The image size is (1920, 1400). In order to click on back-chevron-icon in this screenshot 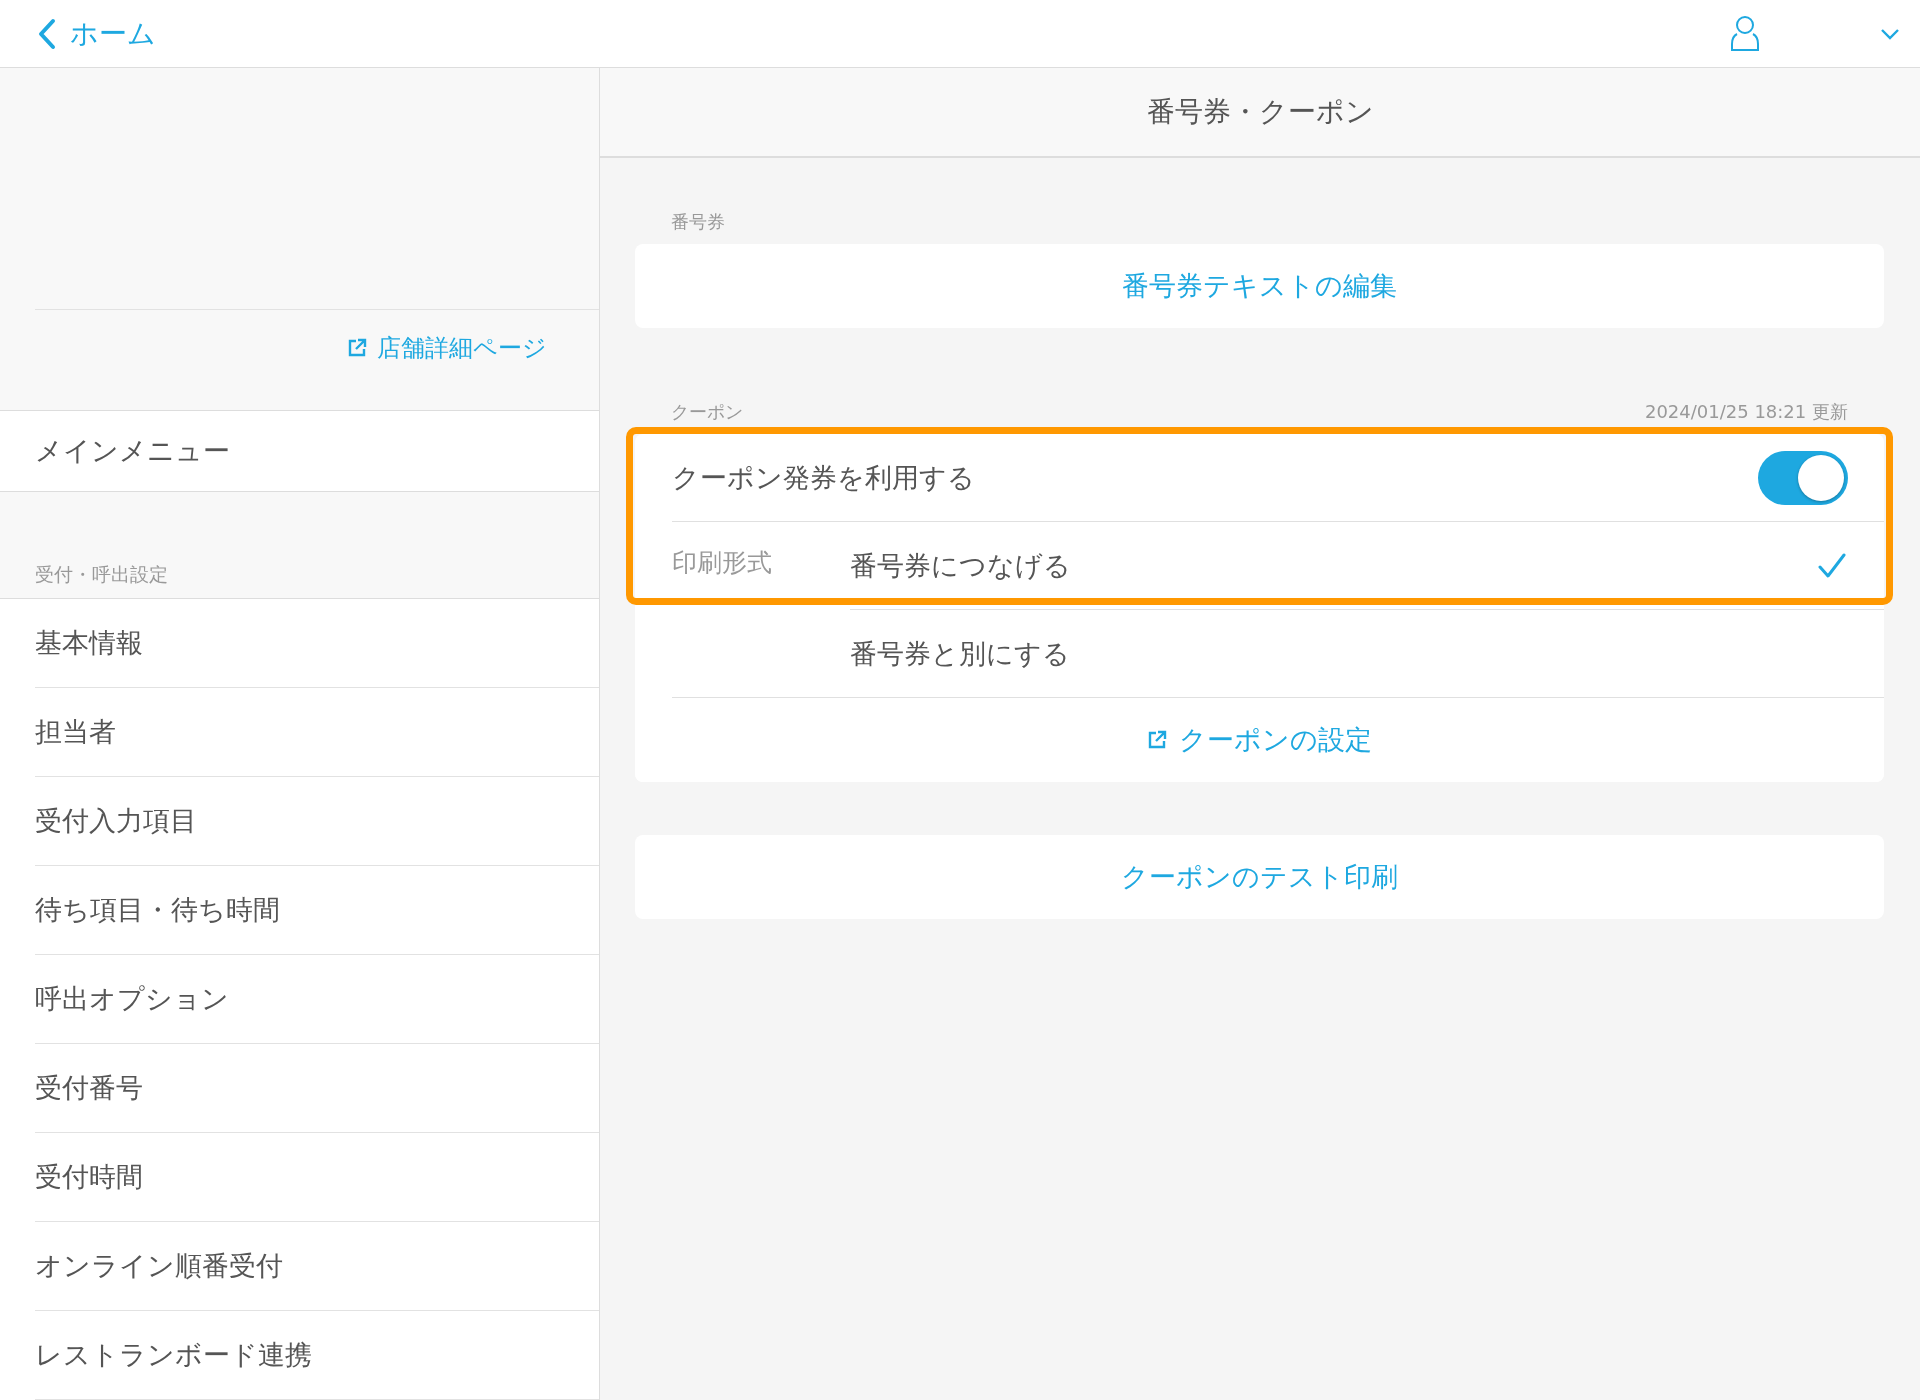, I will do `click(47, 33)`.